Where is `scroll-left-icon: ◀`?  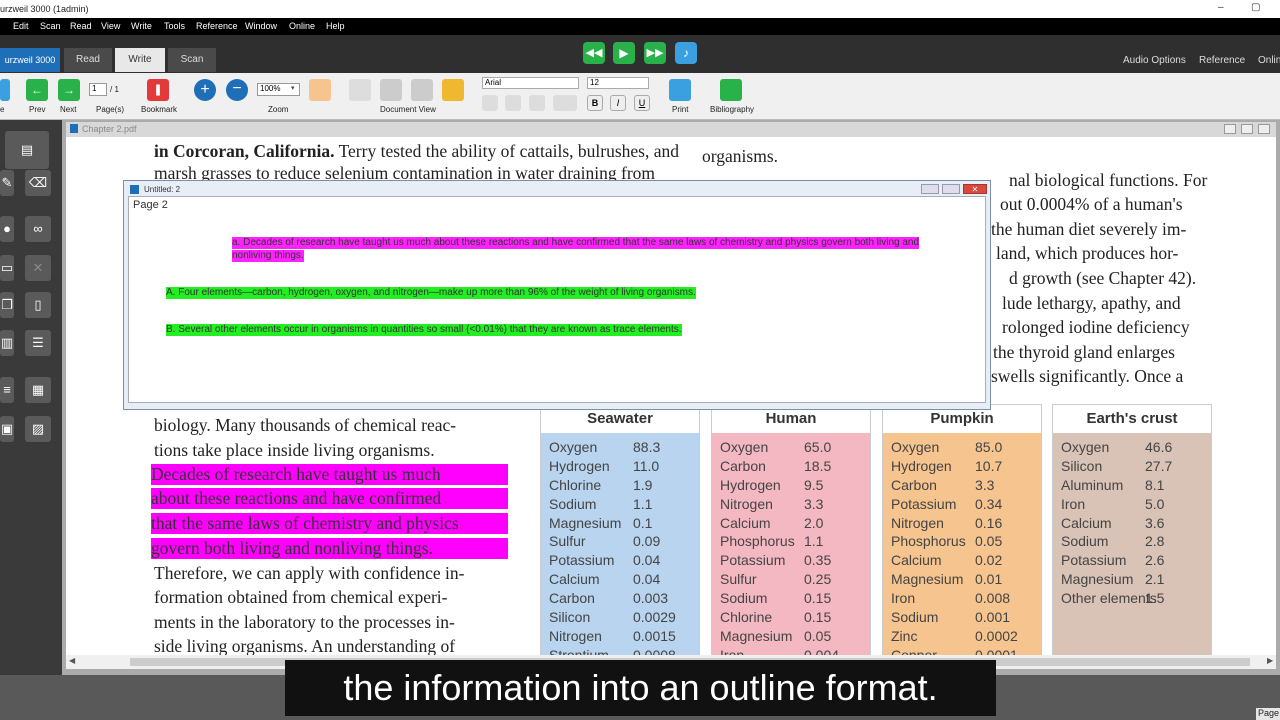
scroll-left-icon: ◀ is located at coordinates (72, 660).